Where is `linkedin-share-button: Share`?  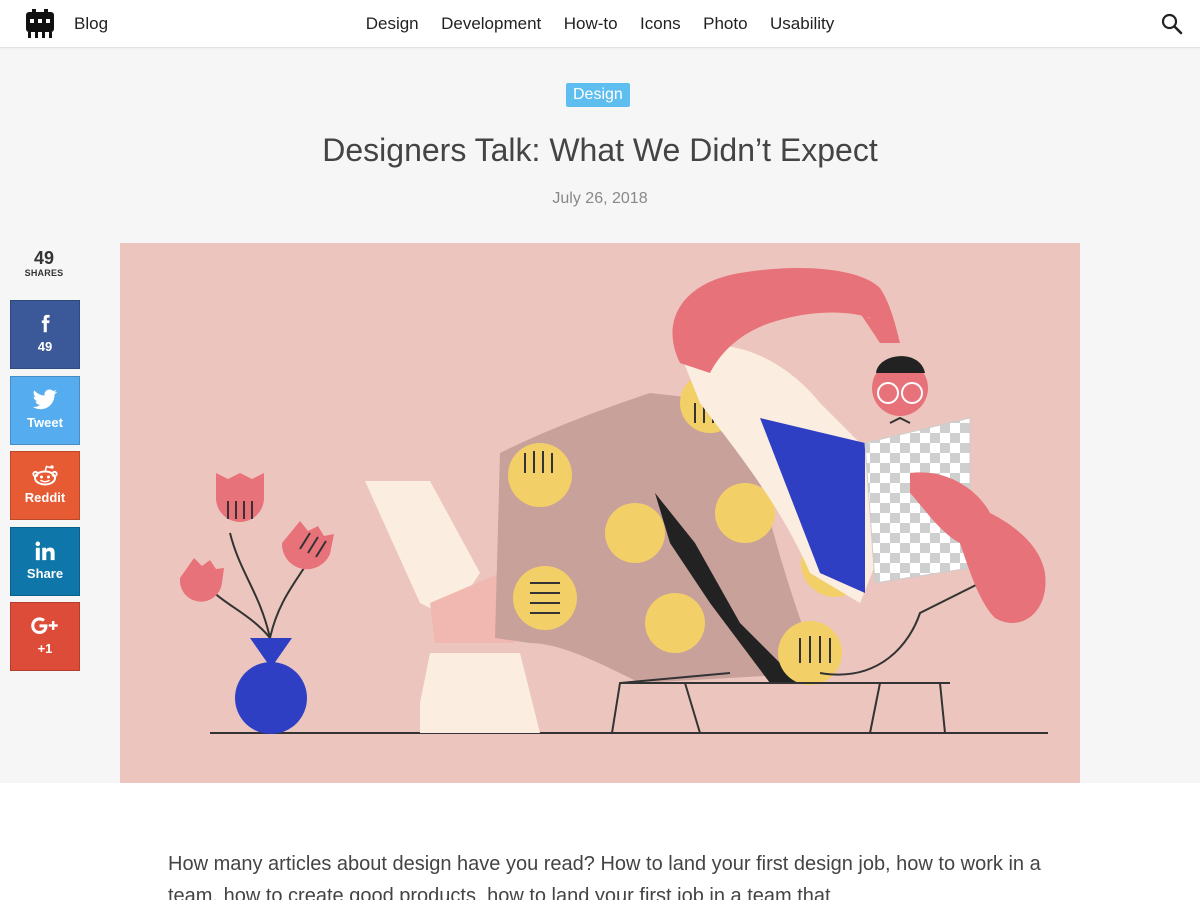 linkedin-share-button: Share is located at coordinates (45, 561).